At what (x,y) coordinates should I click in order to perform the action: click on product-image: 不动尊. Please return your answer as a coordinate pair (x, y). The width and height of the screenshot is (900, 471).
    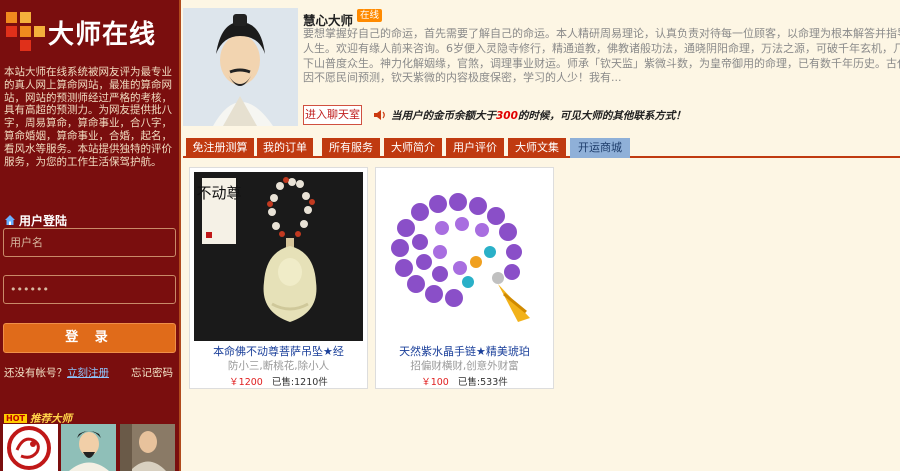
    Looking at the image, I should click on (278, 256).